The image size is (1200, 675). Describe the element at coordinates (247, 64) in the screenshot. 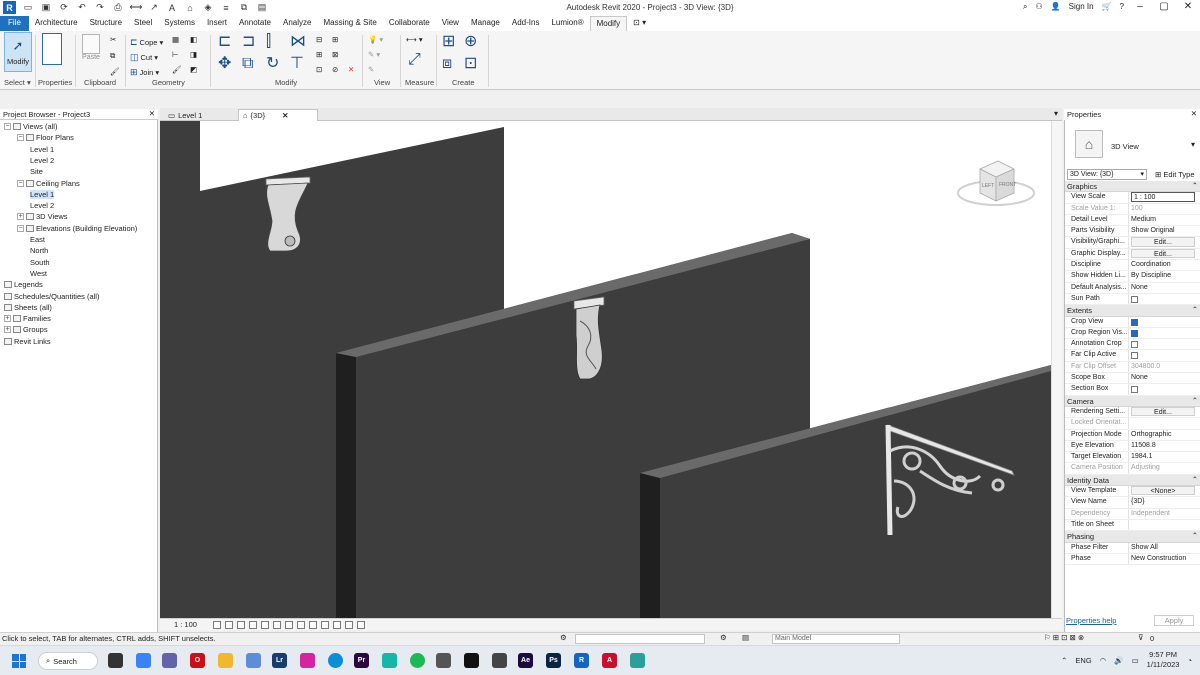

I see `copy-modify-icon: ⧉` at that location.